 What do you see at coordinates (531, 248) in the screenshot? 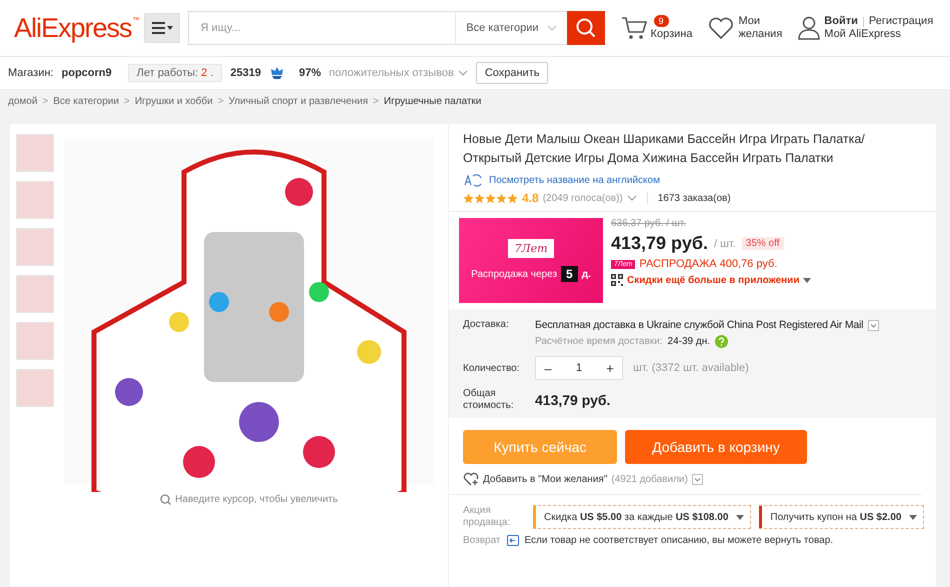
I see `sale-logo: 7Лет` at bounding box center [531, 248].